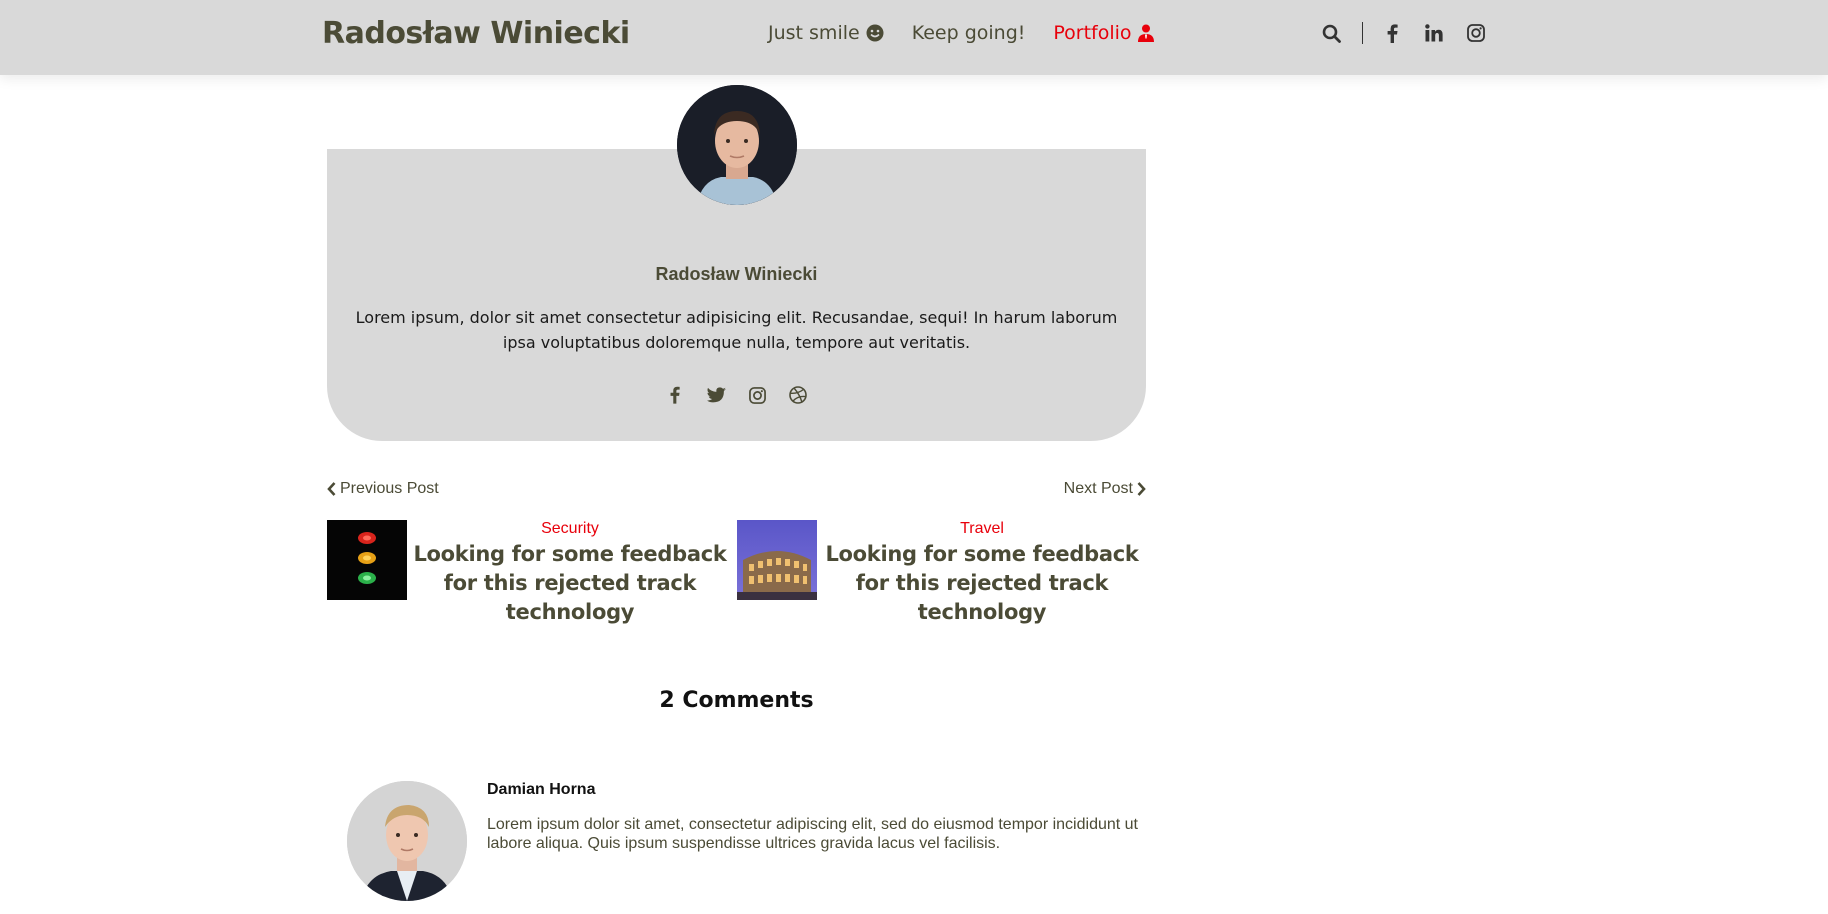 This screenshot has width=1828, height=914. Describe the element at coordinates (716, 395) in the screenshot. I see `twitter-icon` at that location.